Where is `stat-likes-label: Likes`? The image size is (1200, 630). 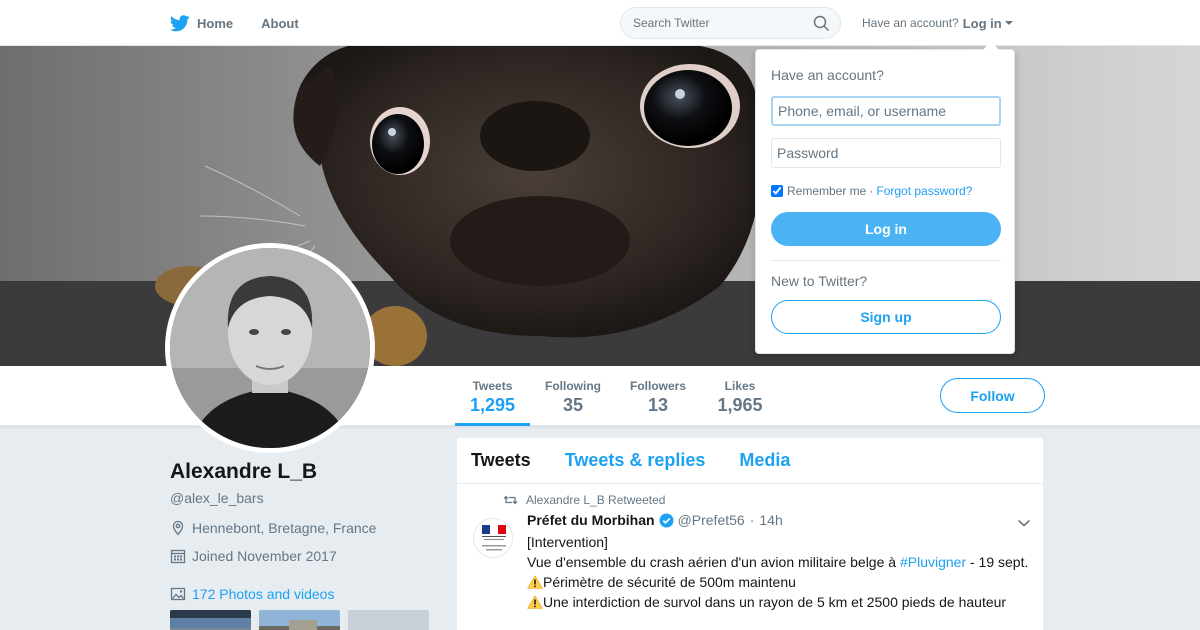
stat-likes-label: Likes is located at coordinates (740, 386).